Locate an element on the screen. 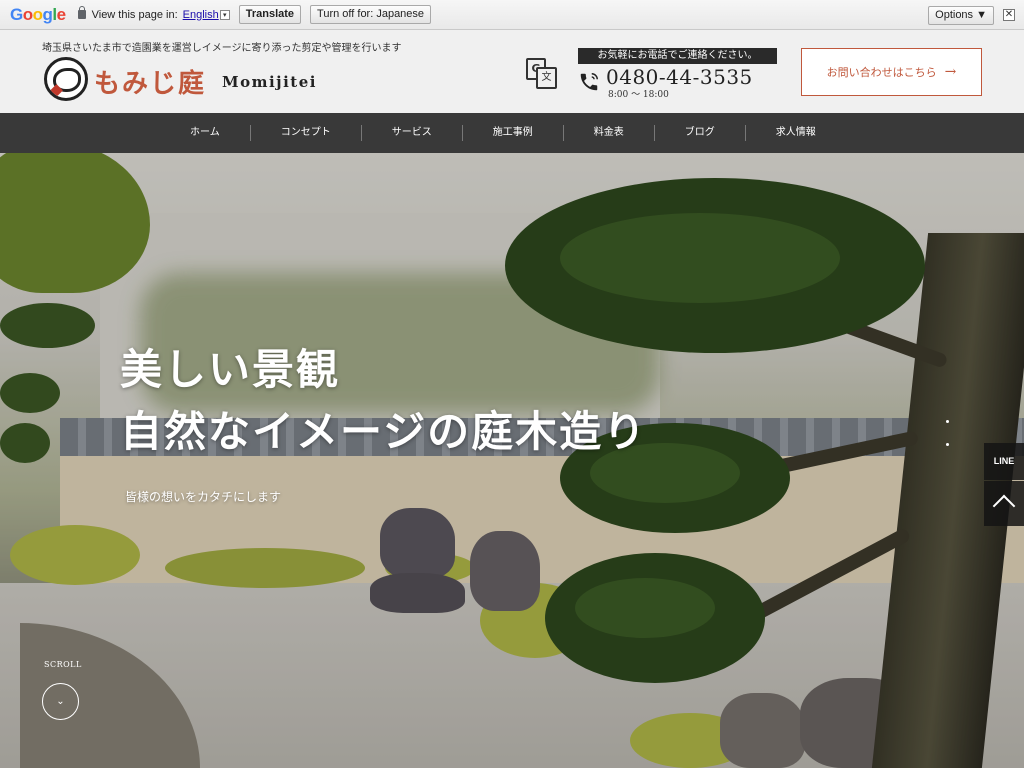 The width and height of the screenshot is (1024, 768). lock-icon is located at coordinates (81, 12).